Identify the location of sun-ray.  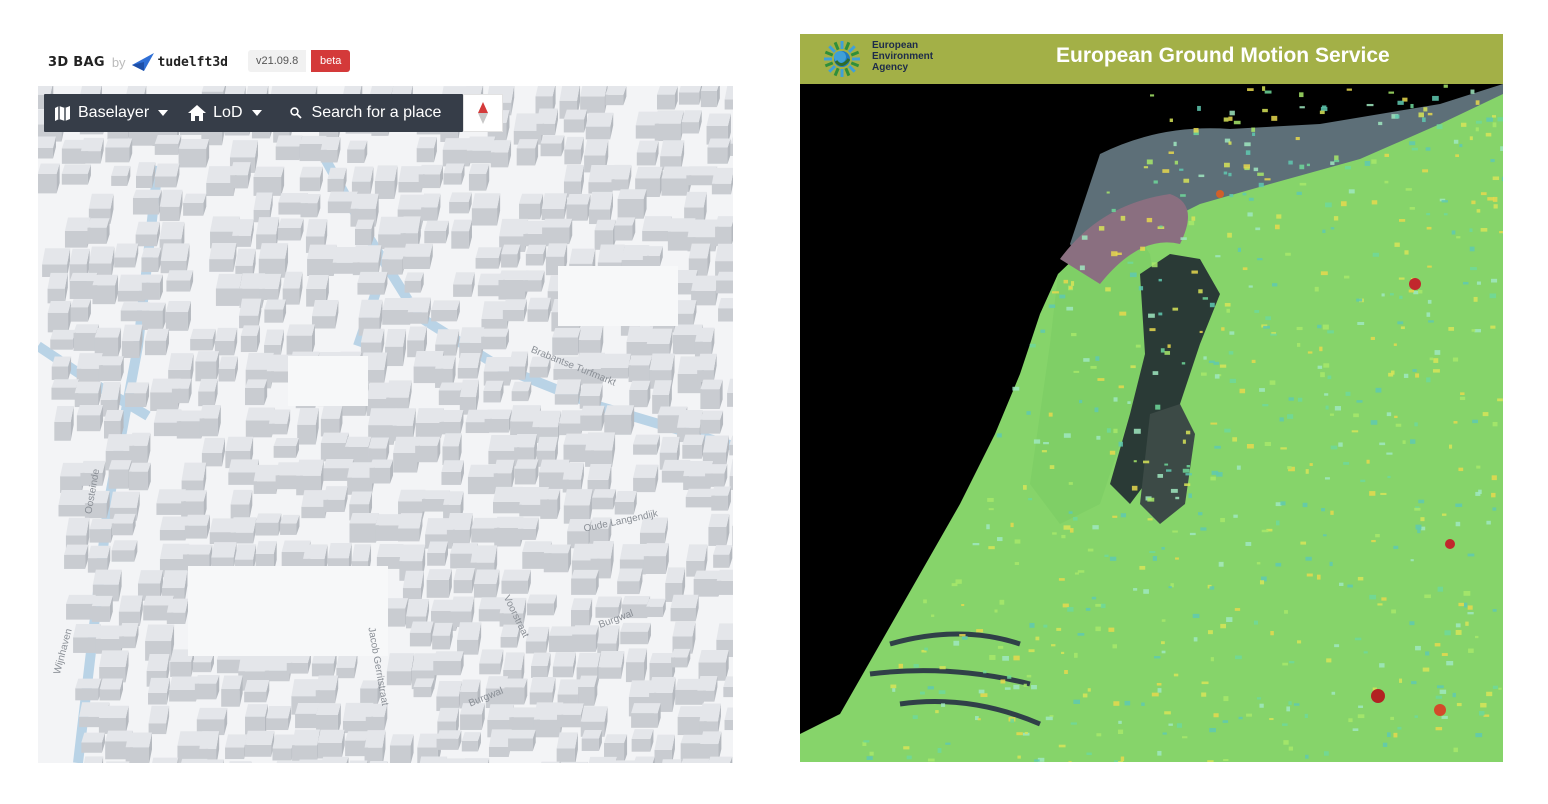
(852, 49).